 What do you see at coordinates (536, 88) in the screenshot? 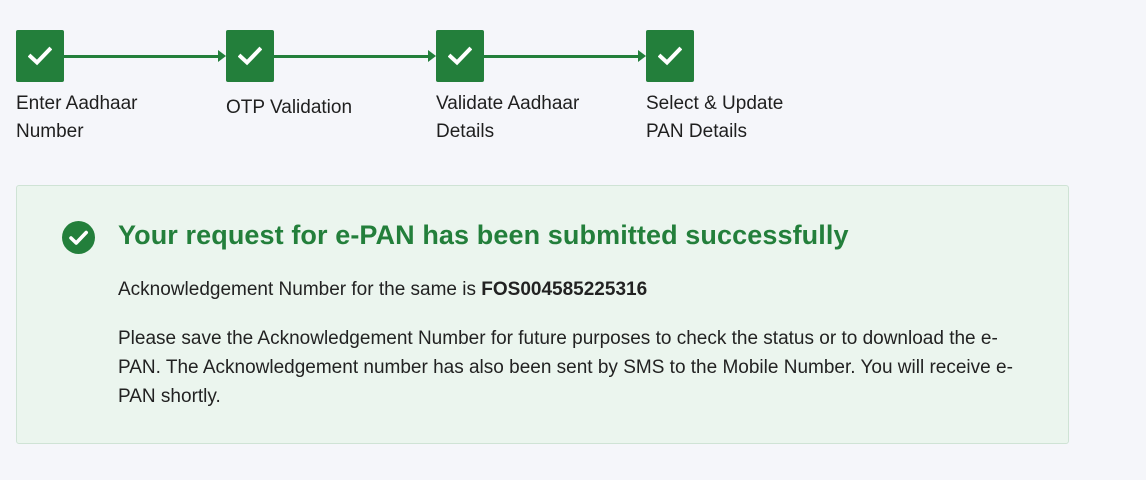
I see `step-validate-aadhaar: Validate Aadhaar Details` at bounding box center [536, 88].